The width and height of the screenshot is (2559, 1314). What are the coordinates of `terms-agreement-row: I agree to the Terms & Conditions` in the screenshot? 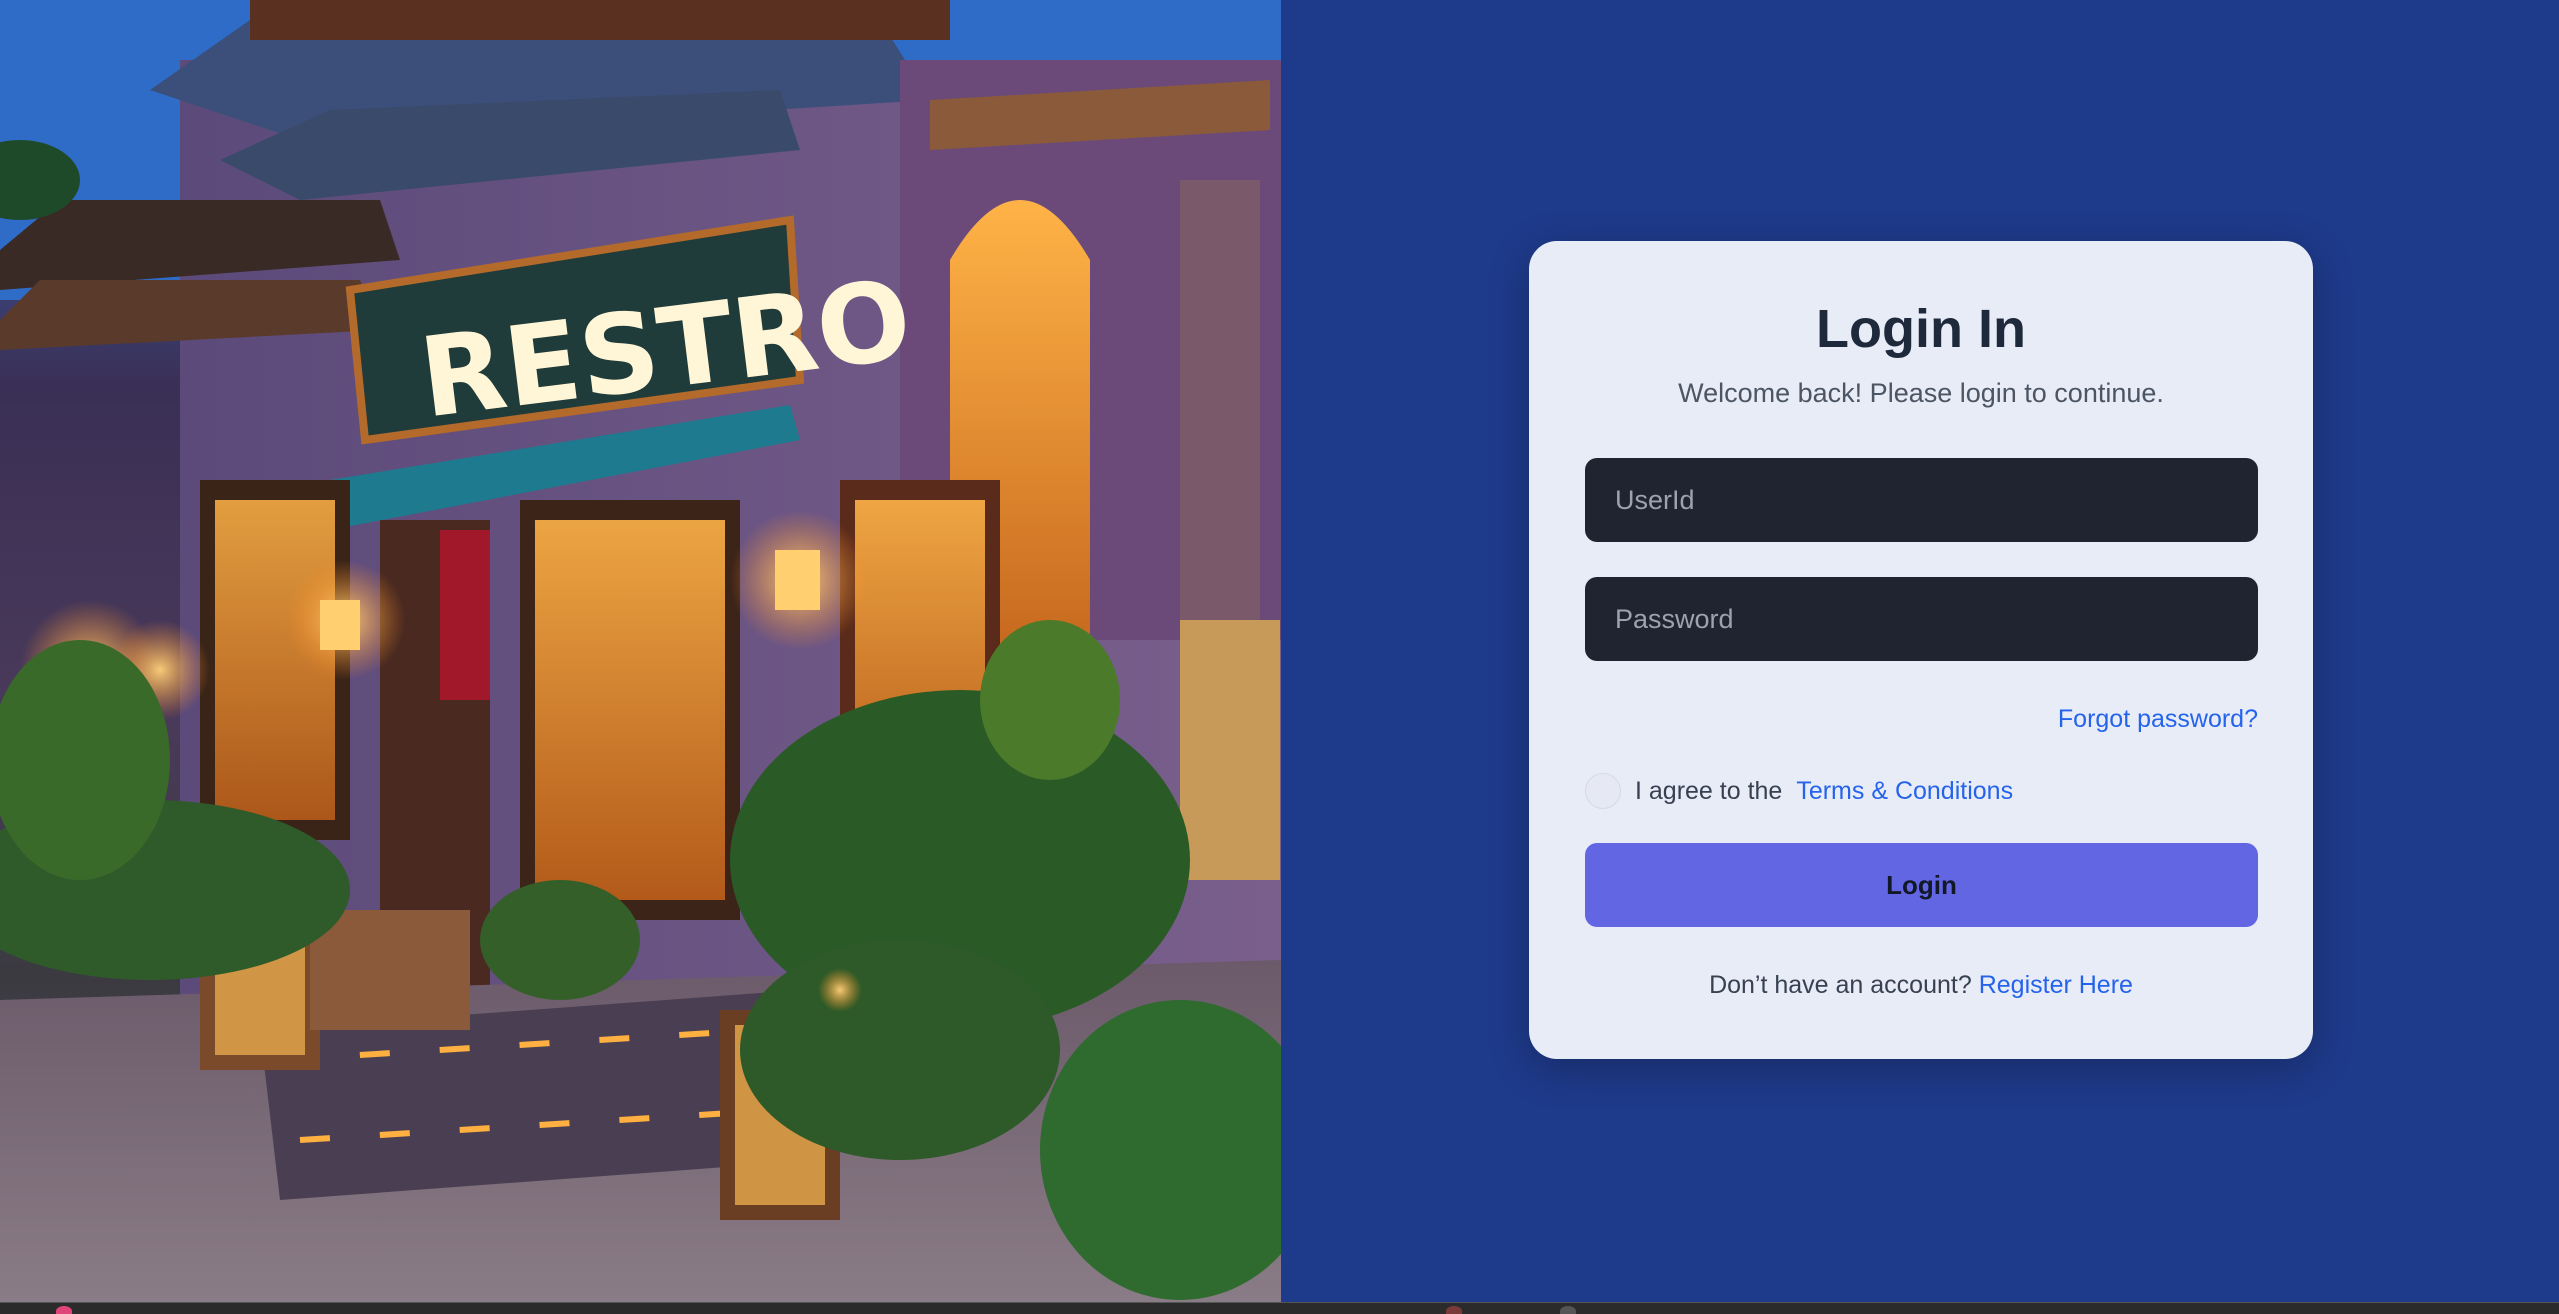 It's located at (1799, 791).